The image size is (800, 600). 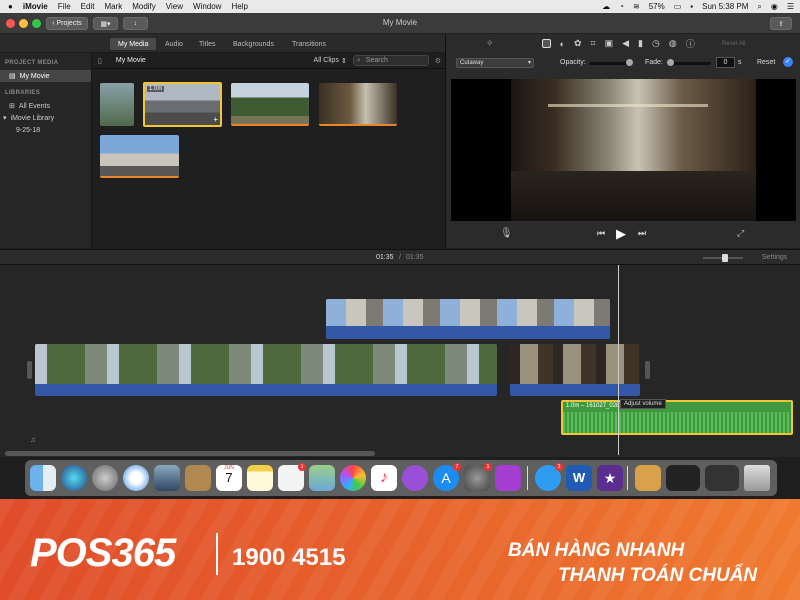 I want to click on zoom-slider-knob, so click(x=725, y=258).